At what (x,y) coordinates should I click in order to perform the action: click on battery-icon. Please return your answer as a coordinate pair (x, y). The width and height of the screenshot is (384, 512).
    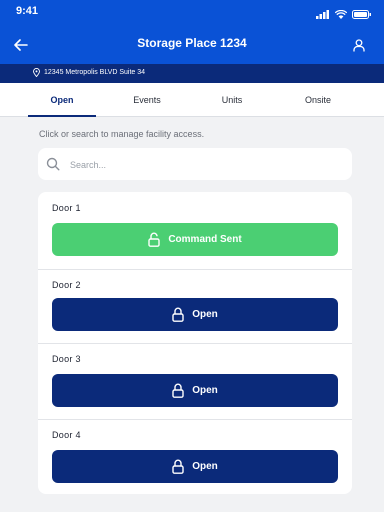
    Looking at the image, I should click on (362, 15).